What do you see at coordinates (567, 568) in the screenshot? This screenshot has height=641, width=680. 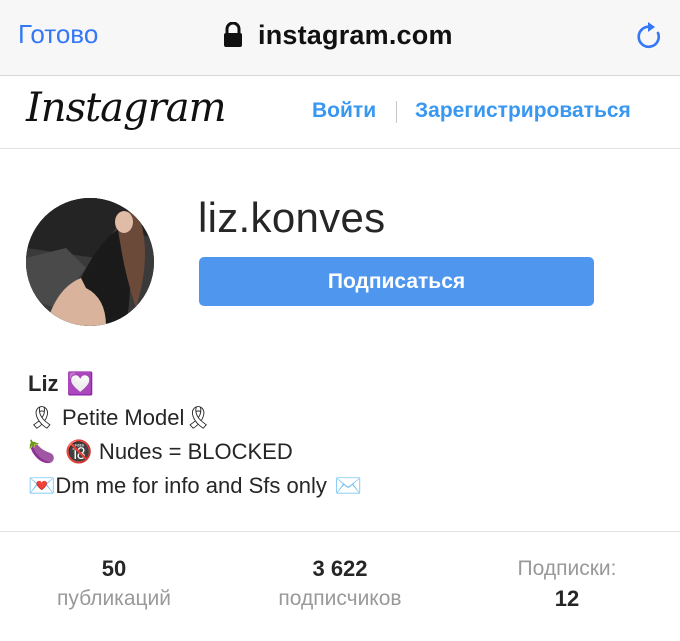 I see `following-label: Подписки:` at bounding box center [567, 568].